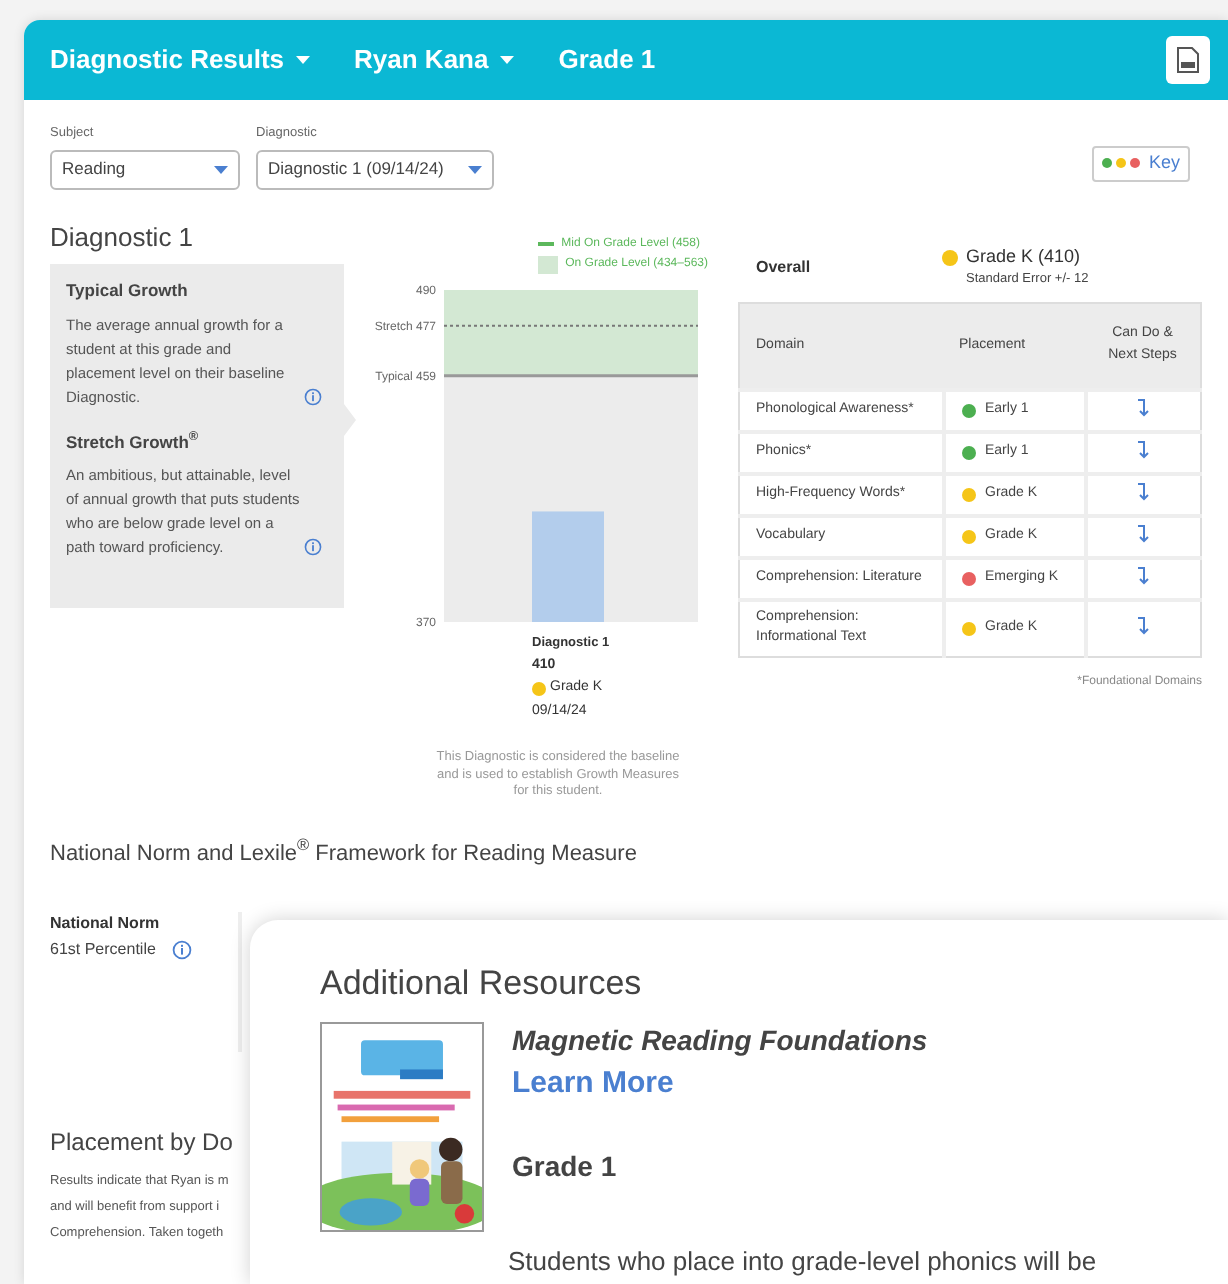 This screenshot has height=1284, width=1228. I want to click on learn-more-link: Learn More, so click(593, 1083).